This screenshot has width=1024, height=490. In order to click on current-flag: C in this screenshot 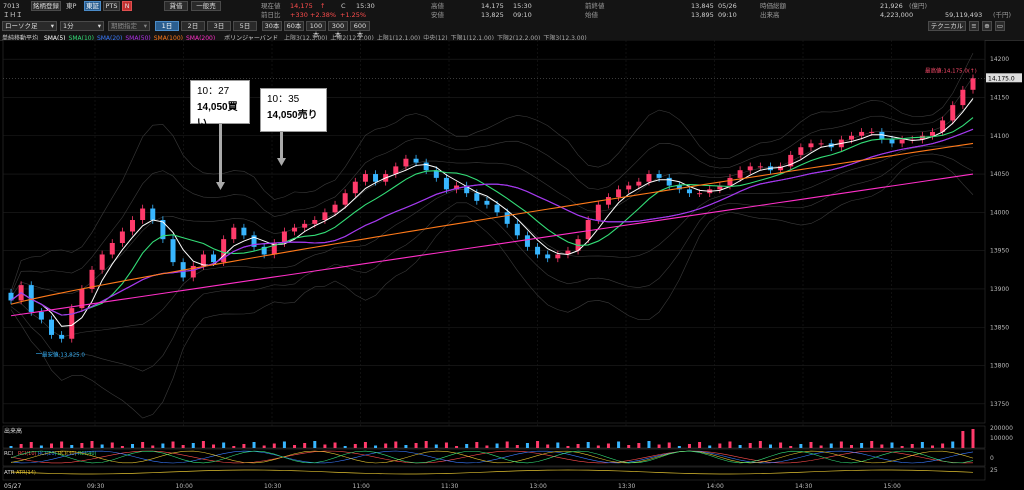, I will do `click(343, 6)`.